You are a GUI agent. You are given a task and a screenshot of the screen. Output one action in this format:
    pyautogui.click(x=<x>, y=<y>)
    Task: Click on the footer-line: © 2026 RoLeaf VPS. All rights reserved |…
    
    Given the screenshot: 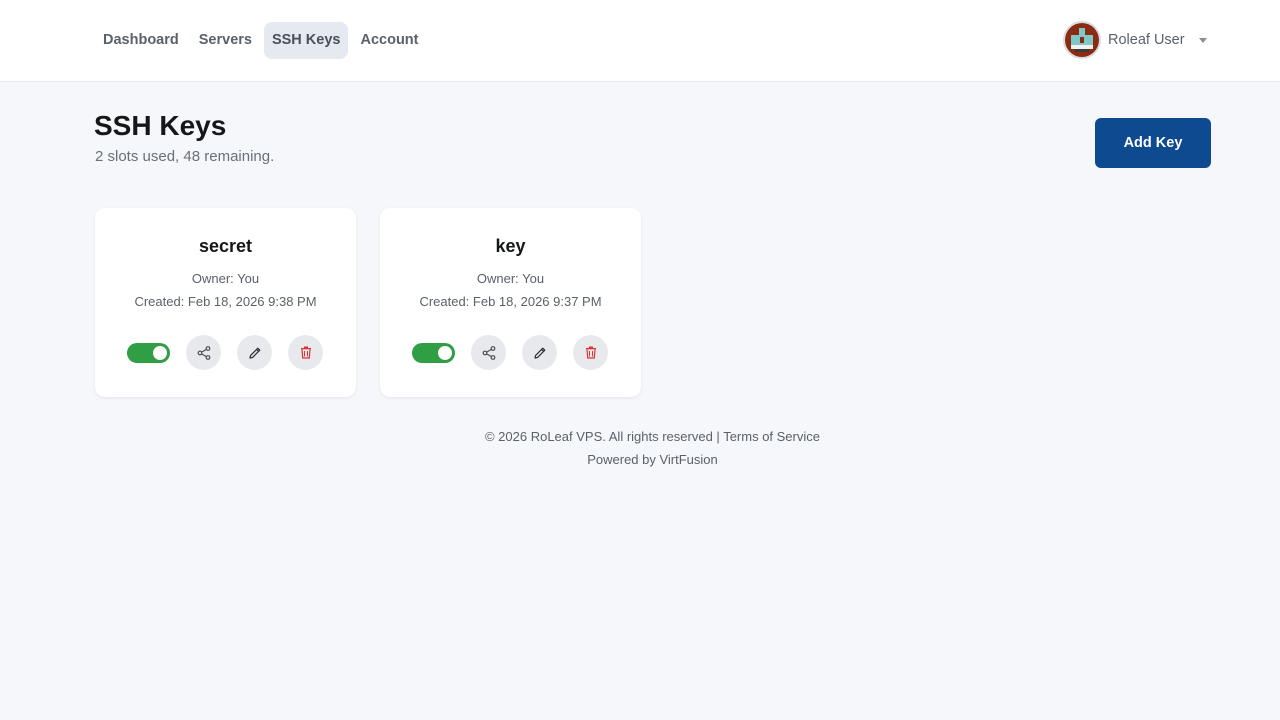 What is the action you would take?
    pyautogui.click(x=652, y=436)
    